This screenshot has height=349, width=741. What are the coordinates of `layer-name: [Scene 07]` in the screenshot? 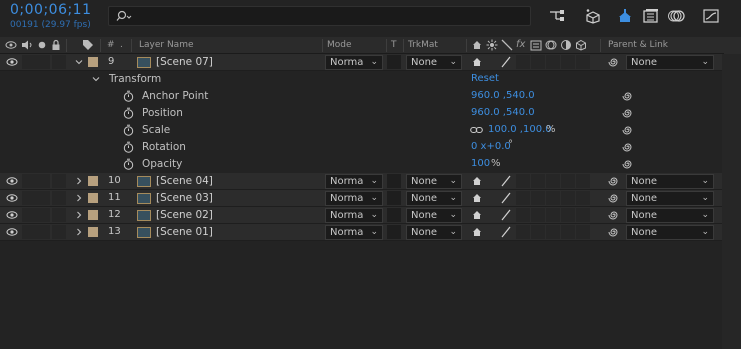 It's located at (184, 62).